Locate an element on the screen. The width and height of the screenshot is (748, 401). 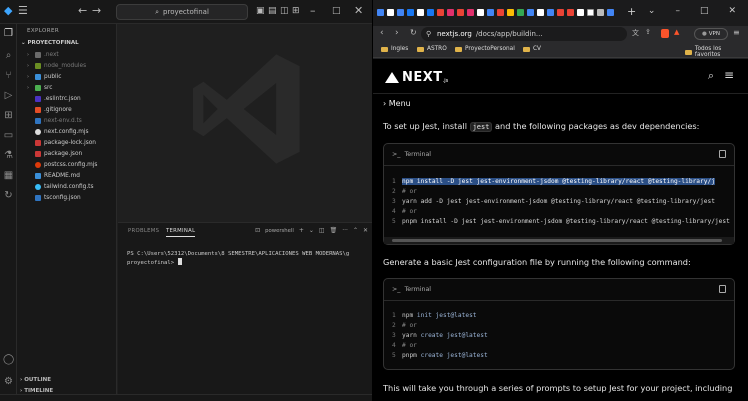
browser-menu-icon: ≡ is located at coordinates (736, 32).